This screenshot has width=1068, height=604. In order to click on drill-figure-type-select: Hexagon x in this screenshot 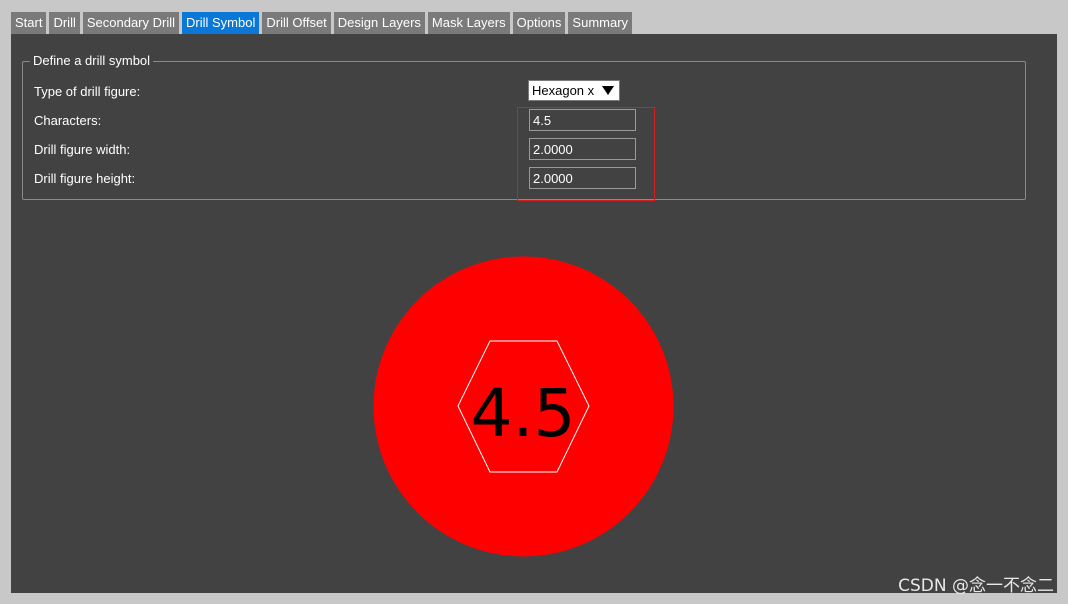, I will do `click(574, 90)`.